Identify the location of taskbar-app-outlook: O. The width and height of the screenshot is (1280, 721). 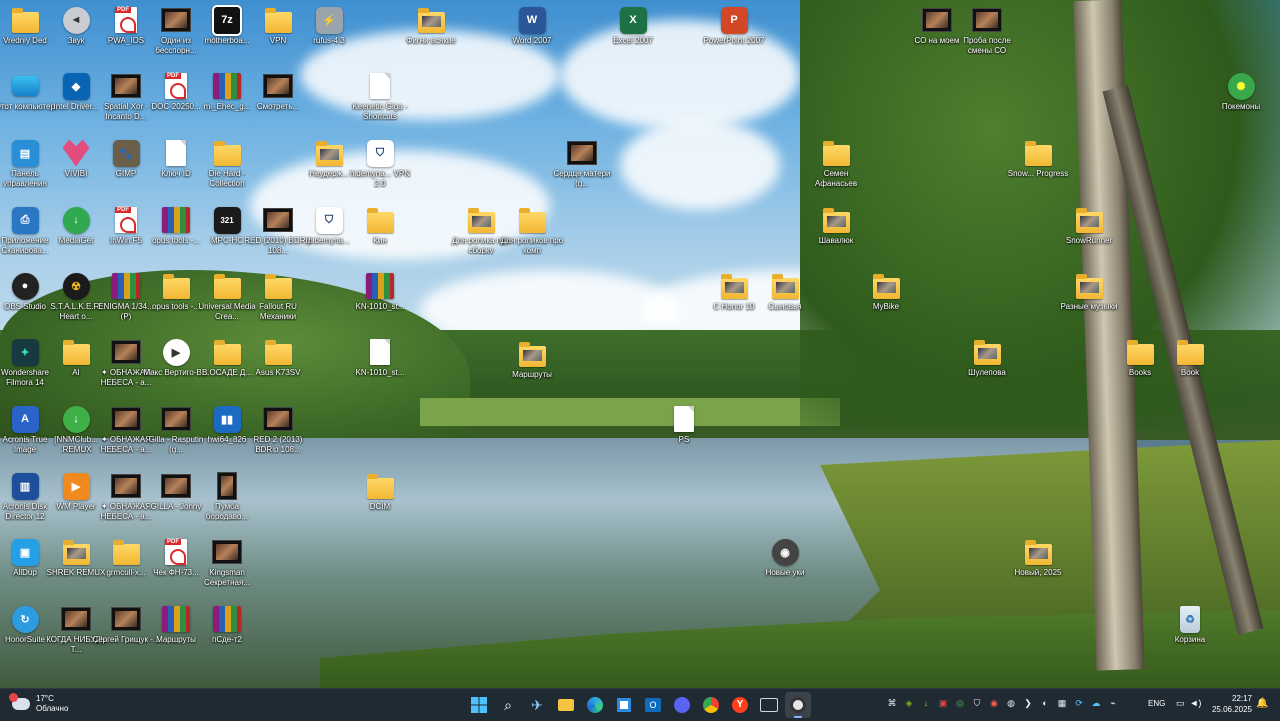
(653, 705).